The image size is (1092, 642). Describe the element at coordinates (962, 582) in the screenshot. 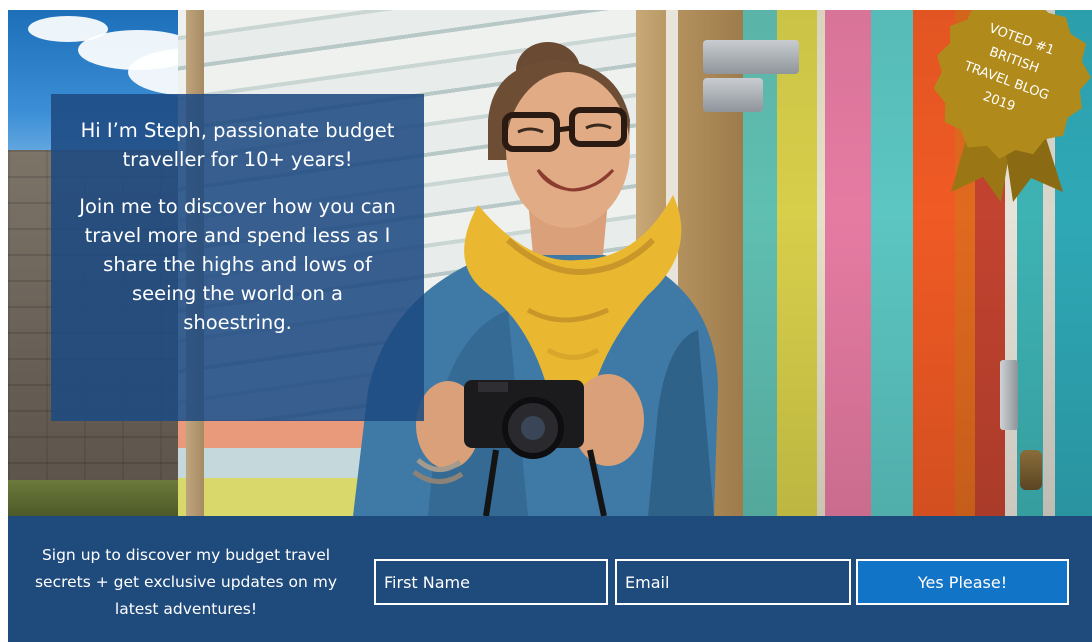

I see `yes-please-button: Yes Please!` at that location.